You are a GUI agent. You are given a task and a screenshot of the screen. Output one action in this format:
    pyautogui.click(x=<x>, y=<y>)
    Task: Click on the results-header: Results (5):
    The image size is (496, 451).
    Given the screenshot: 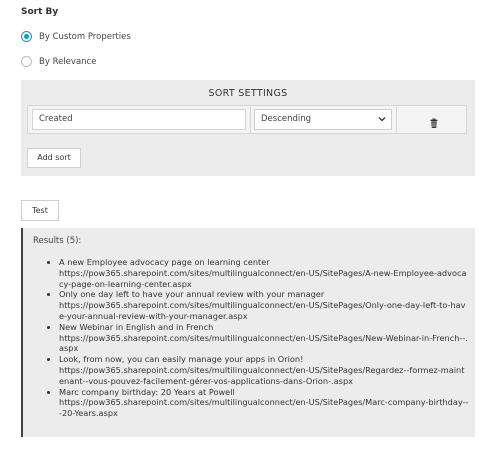 What is the action you would take?
    pyautogui.click(x=57, y=241)
    